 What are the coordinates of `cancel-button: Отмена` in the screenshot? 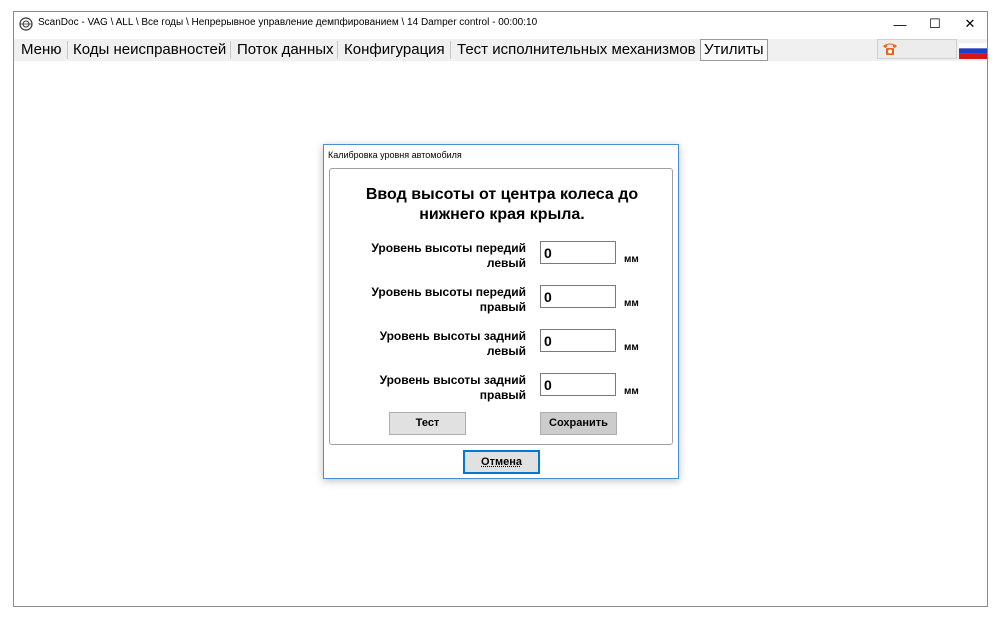 It's located at (501, 462).